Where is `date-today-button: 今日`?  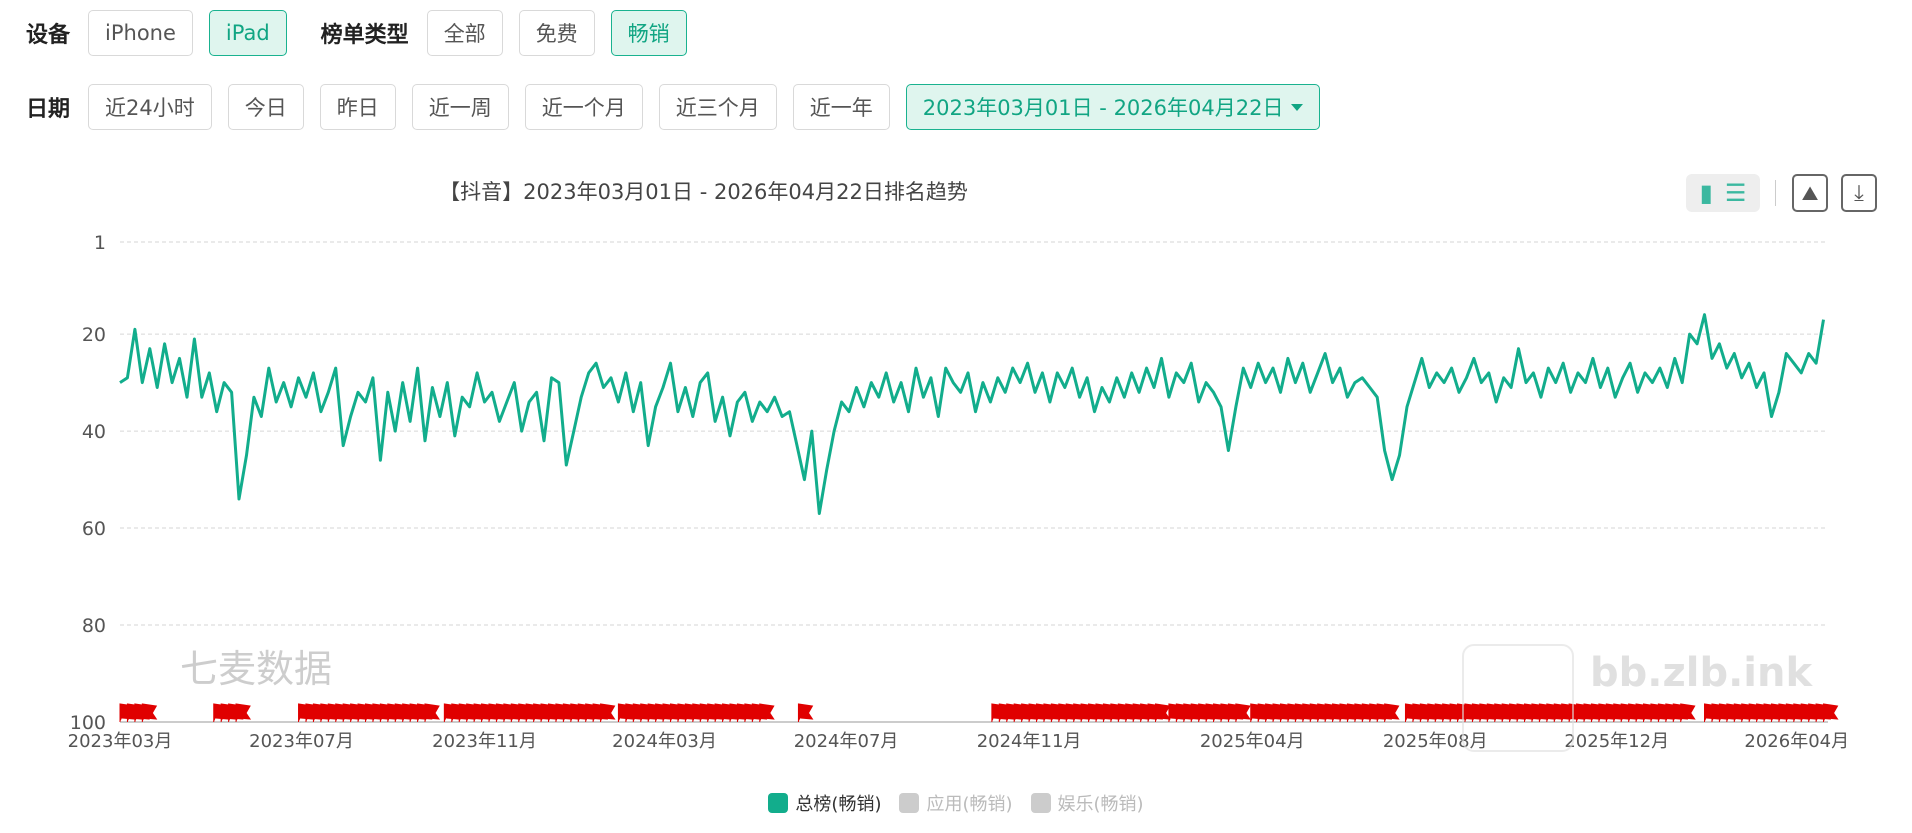
date-today-button: 今日 is located at coordinates (265, 107).